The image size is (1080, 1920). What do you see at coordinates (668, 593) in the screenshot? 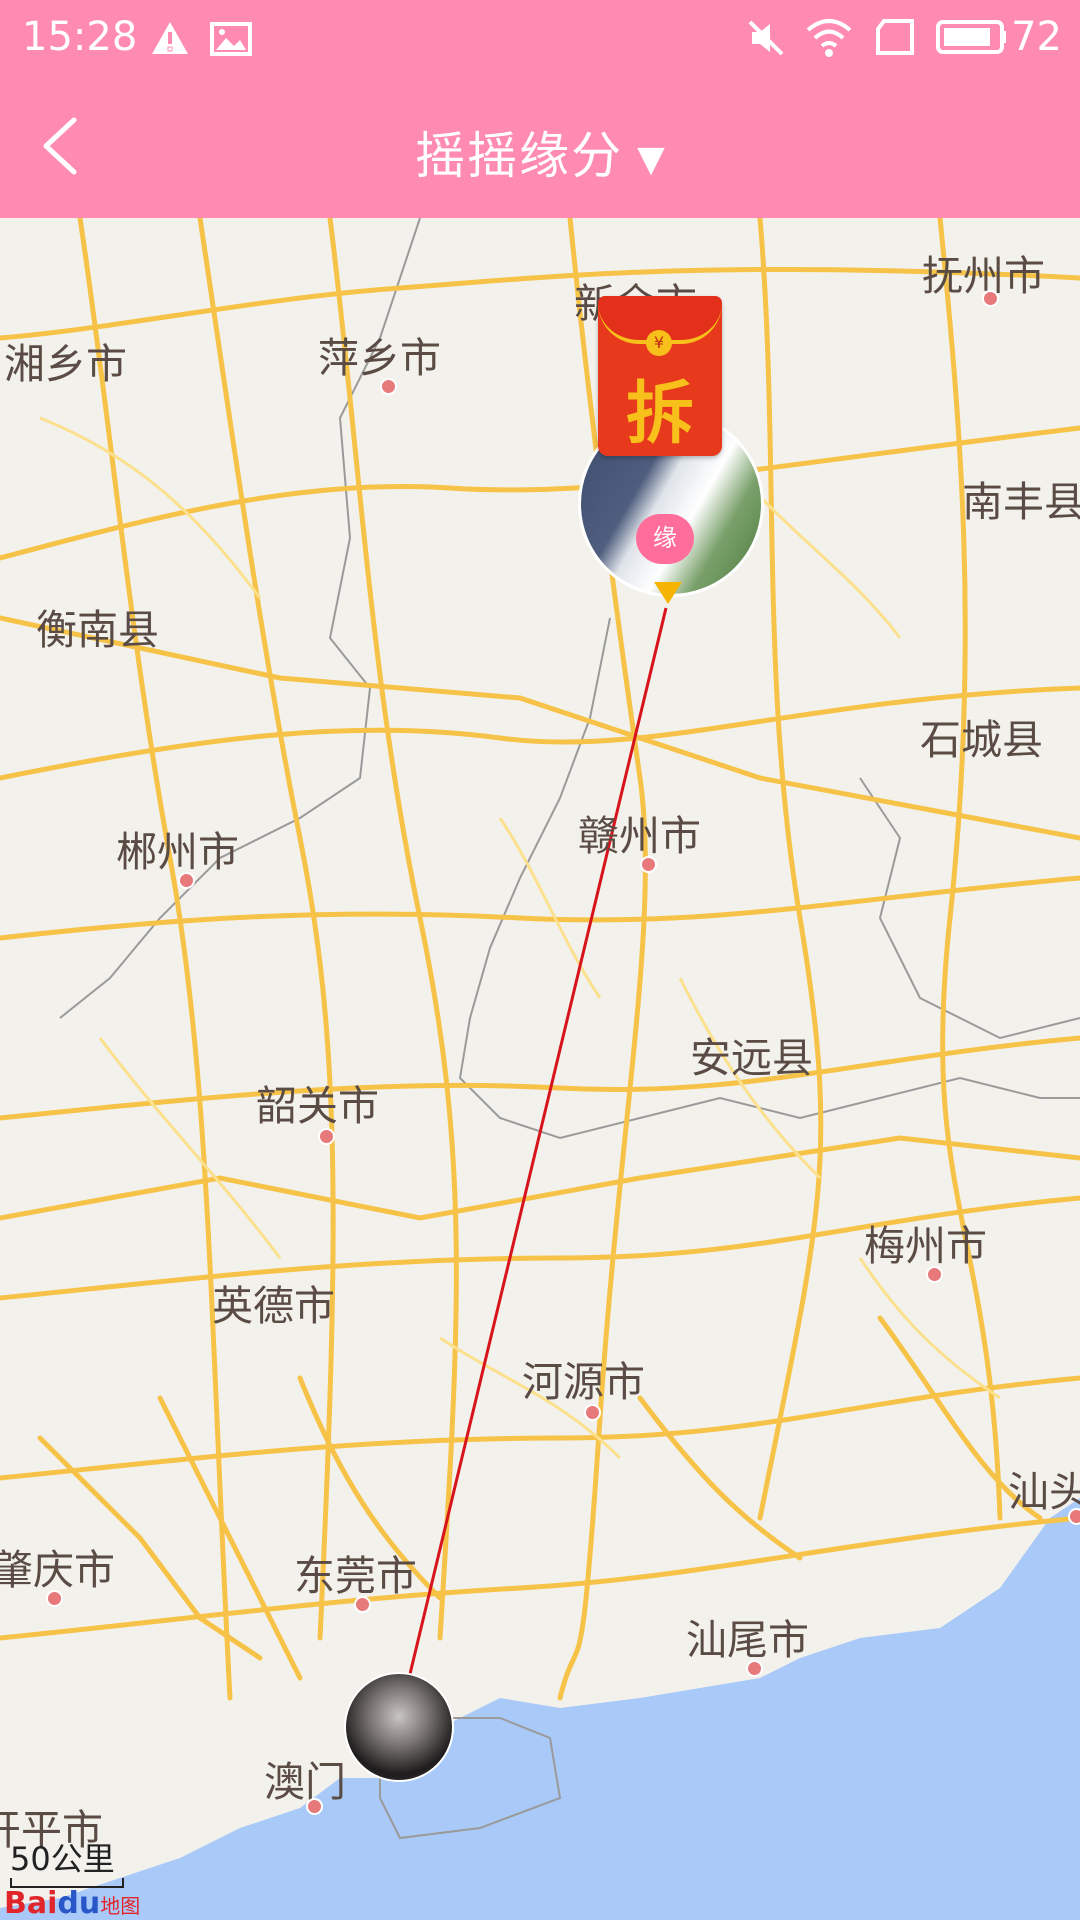
I see `map-pin-tip` at bounding box center [668, 593].